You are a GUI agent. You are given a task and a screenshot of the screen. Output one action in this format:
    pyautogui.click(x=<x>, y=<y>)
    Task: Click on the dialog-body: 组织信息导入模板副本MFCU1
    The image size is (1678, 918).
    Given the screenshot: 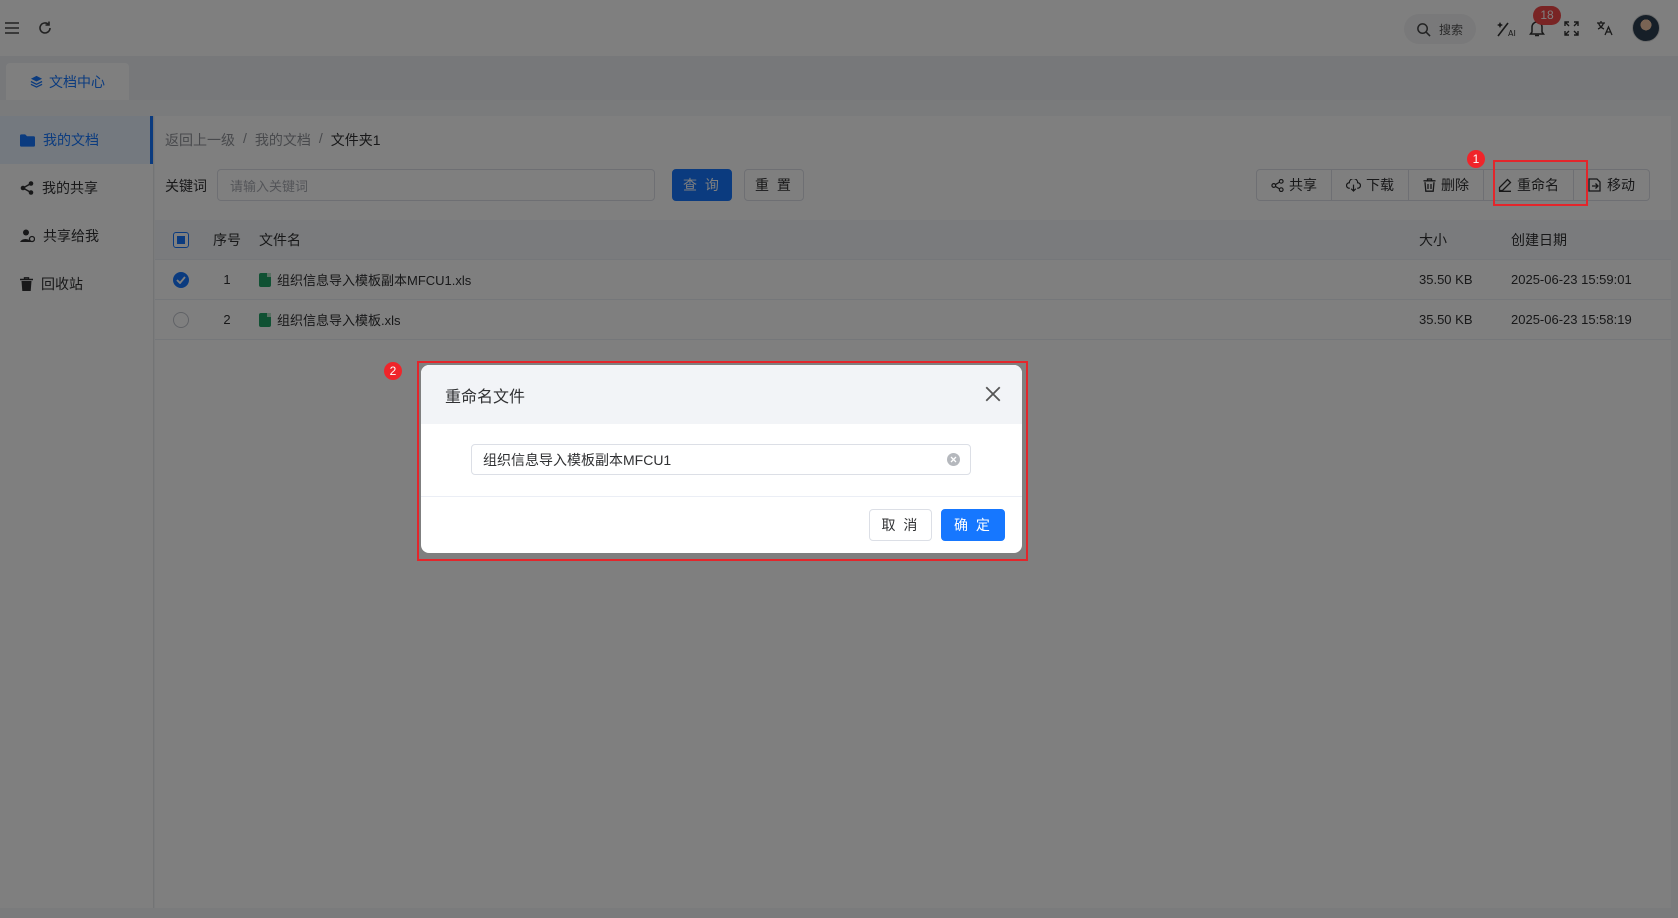 What is the action you would take?
    pyautogui.click(x=721, y=460)
    